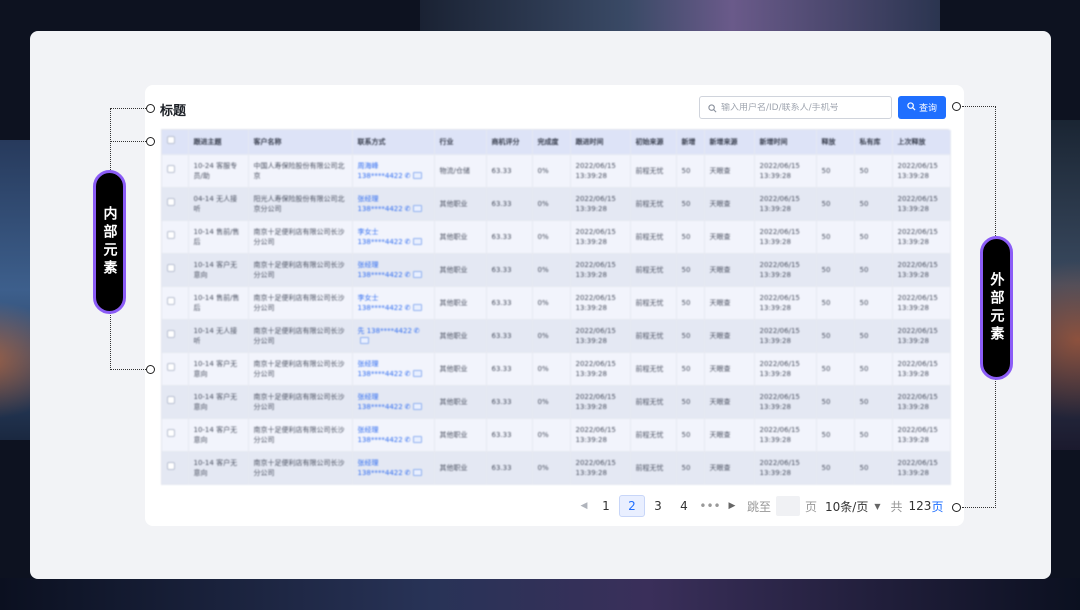 This screenshot has height=610, width=1080. I want to click on table-cell-text: 周海峰 138****4422, so click(380, 170).